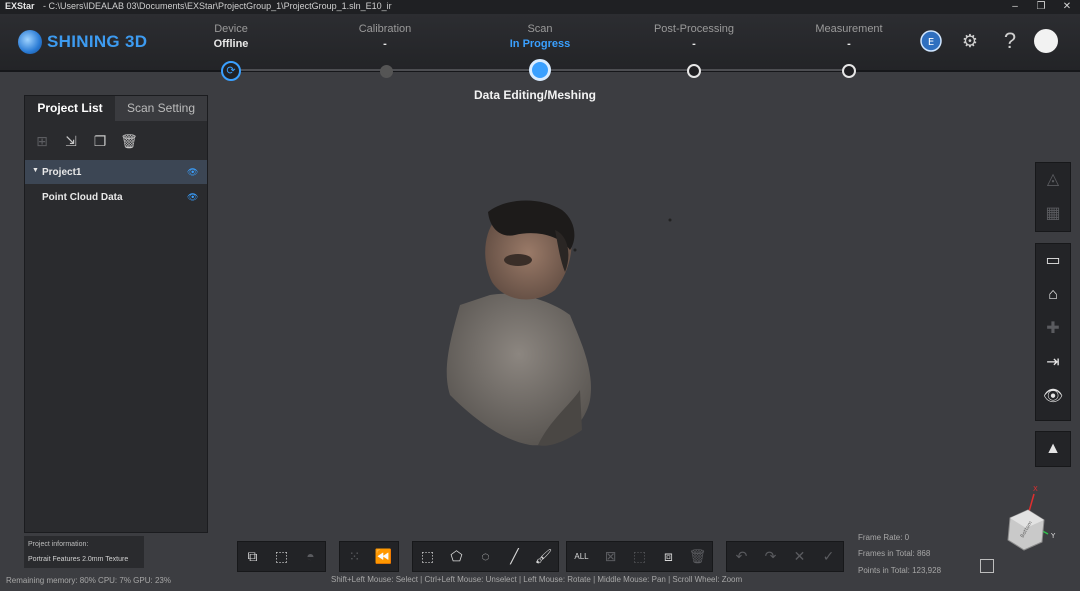 The image size is (1080, 591). What do you see at coordinates (62, 172) in the screenshot?
I see `tree-item-label: Project1` at bounding box center [62, 172].